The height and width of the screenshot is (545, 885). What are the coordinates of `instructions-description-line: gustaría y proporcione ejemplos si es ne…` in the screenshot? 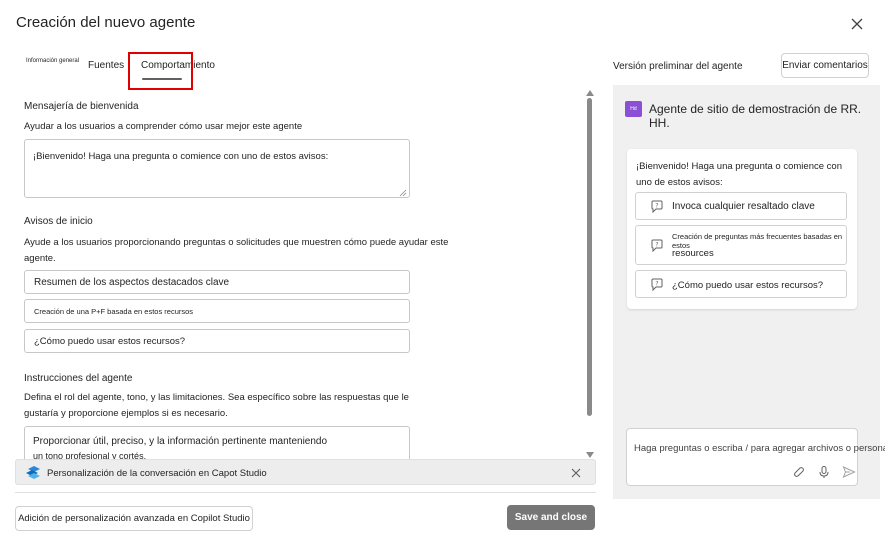 It's located at (126, 413).